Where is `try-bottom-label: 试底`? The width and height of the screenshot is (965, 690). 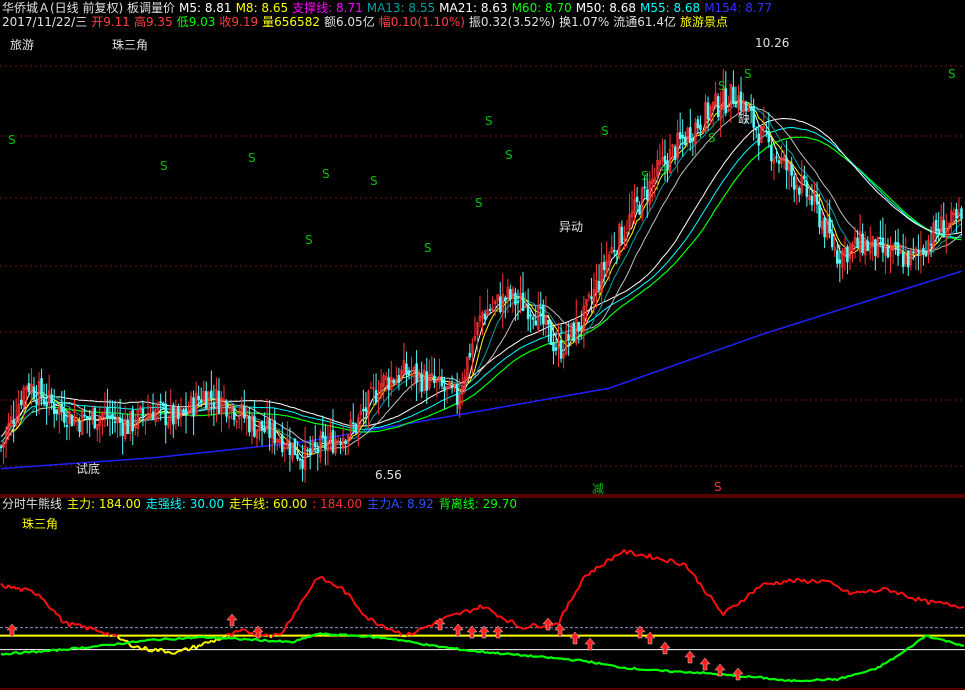
try-bottom-label: 试底 is located at coordinates (88, 469).